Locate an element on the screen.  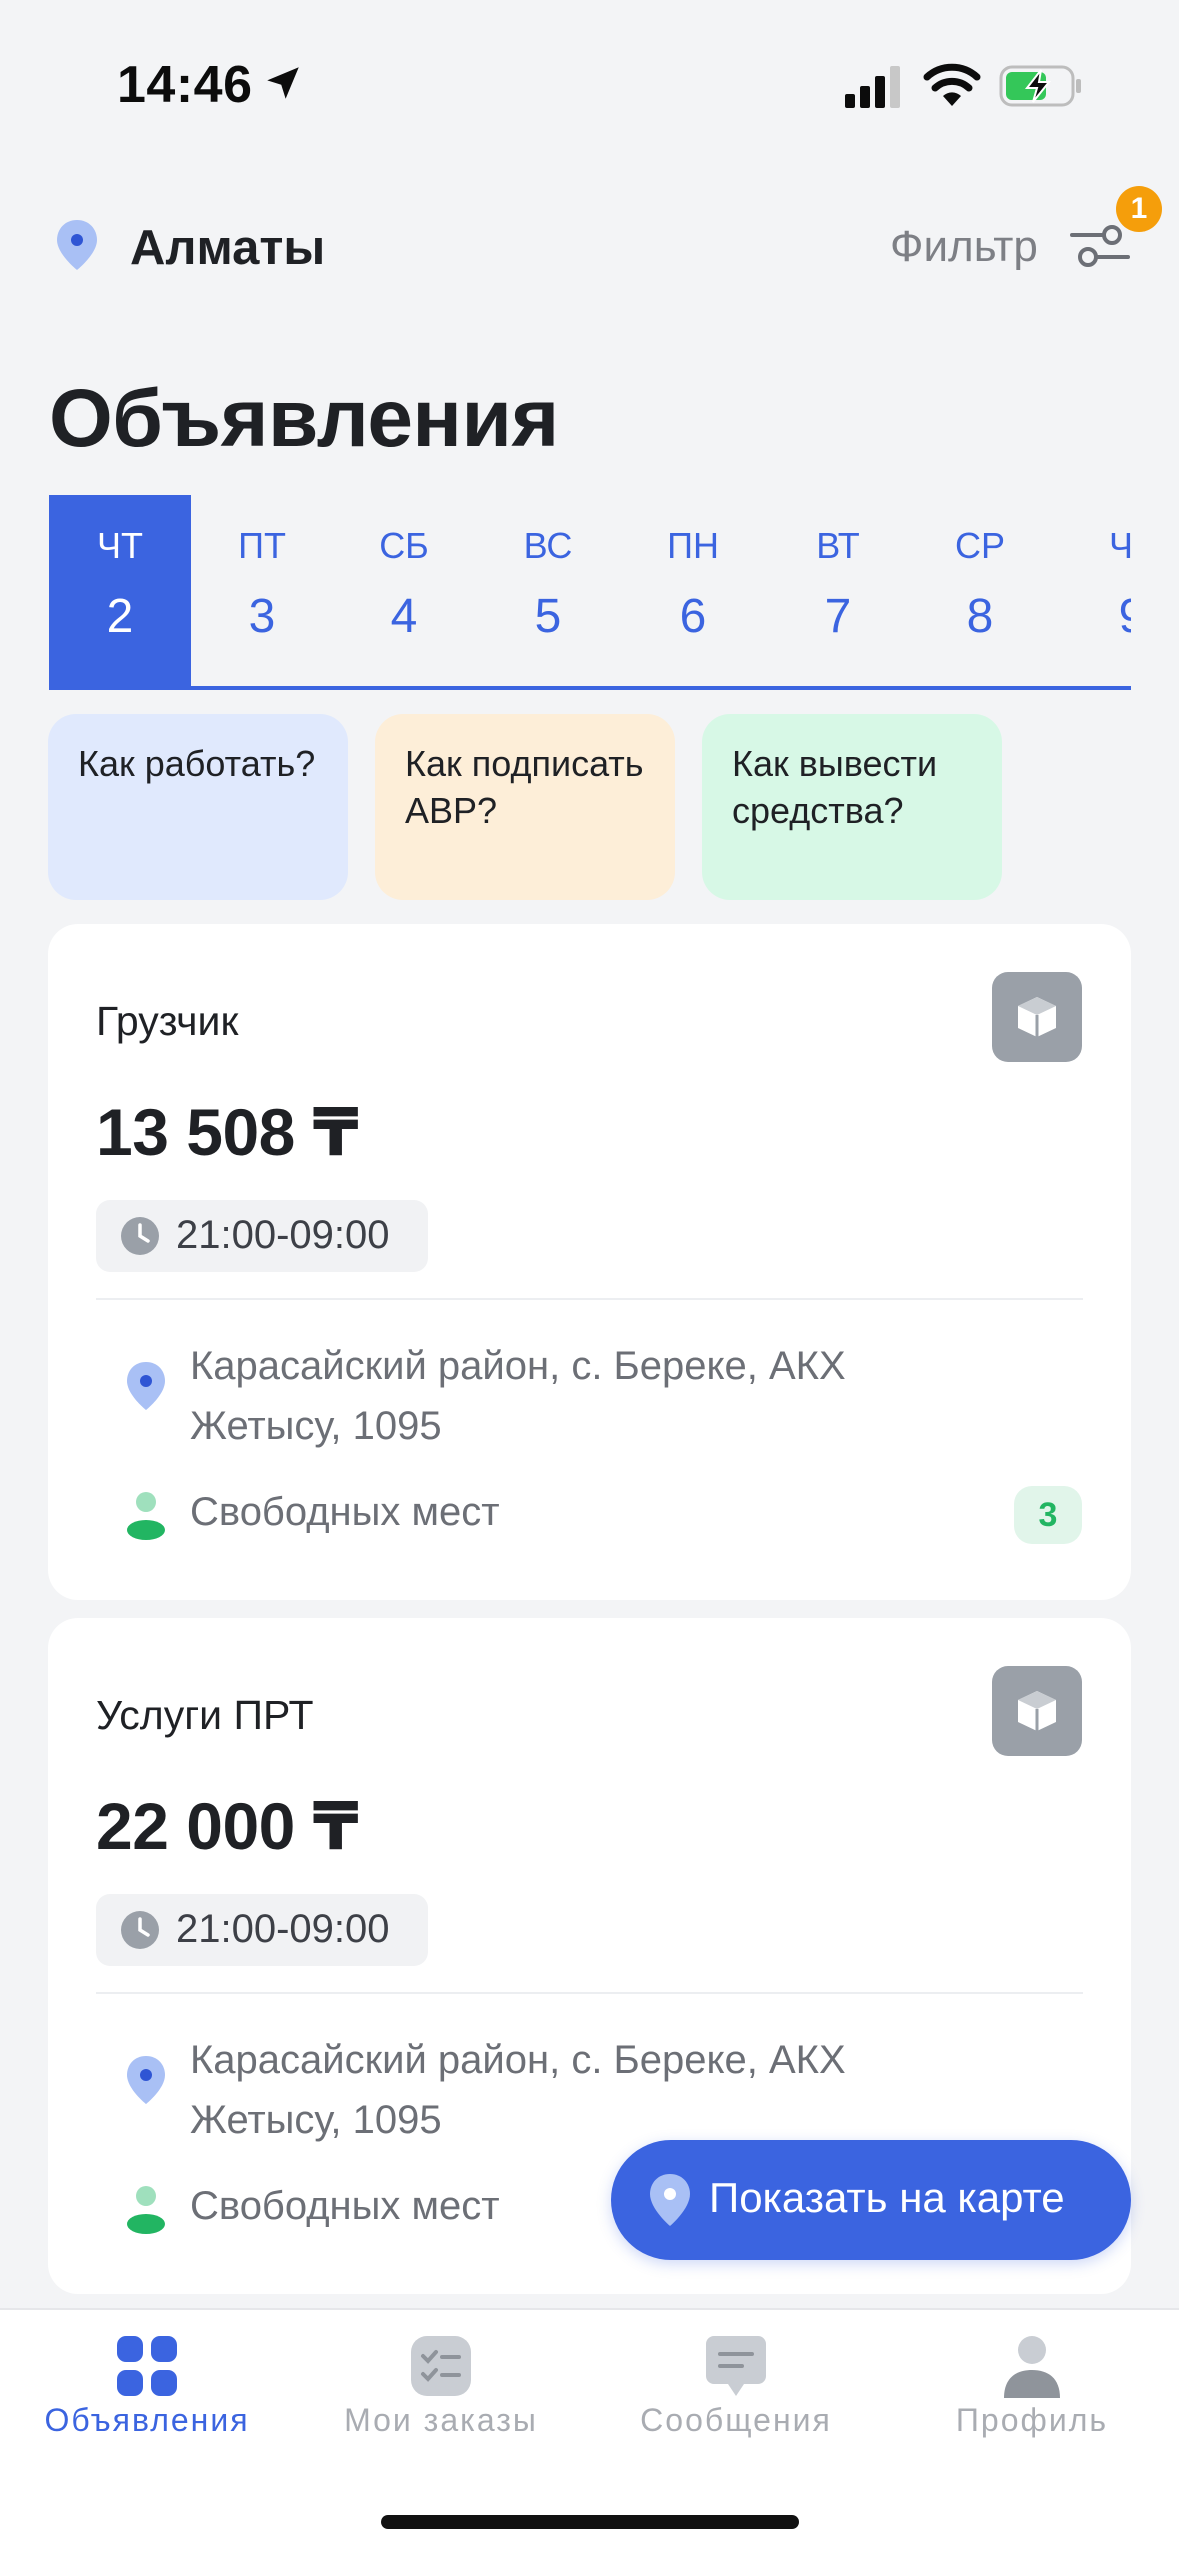
date-item-thu-9: ЧТ 9 is located at coordinates (1096, 590).